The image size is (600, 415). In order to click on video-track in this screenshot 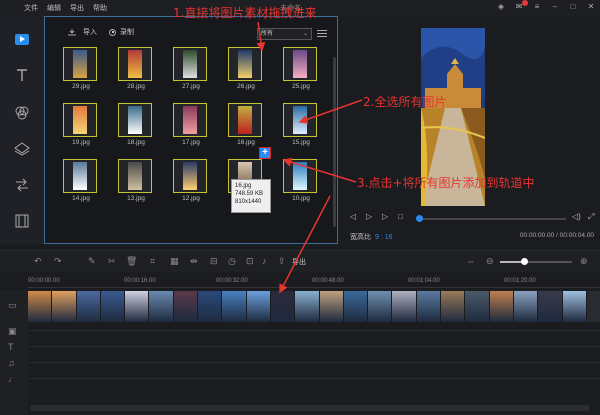, I will do `click(314, 306)`.